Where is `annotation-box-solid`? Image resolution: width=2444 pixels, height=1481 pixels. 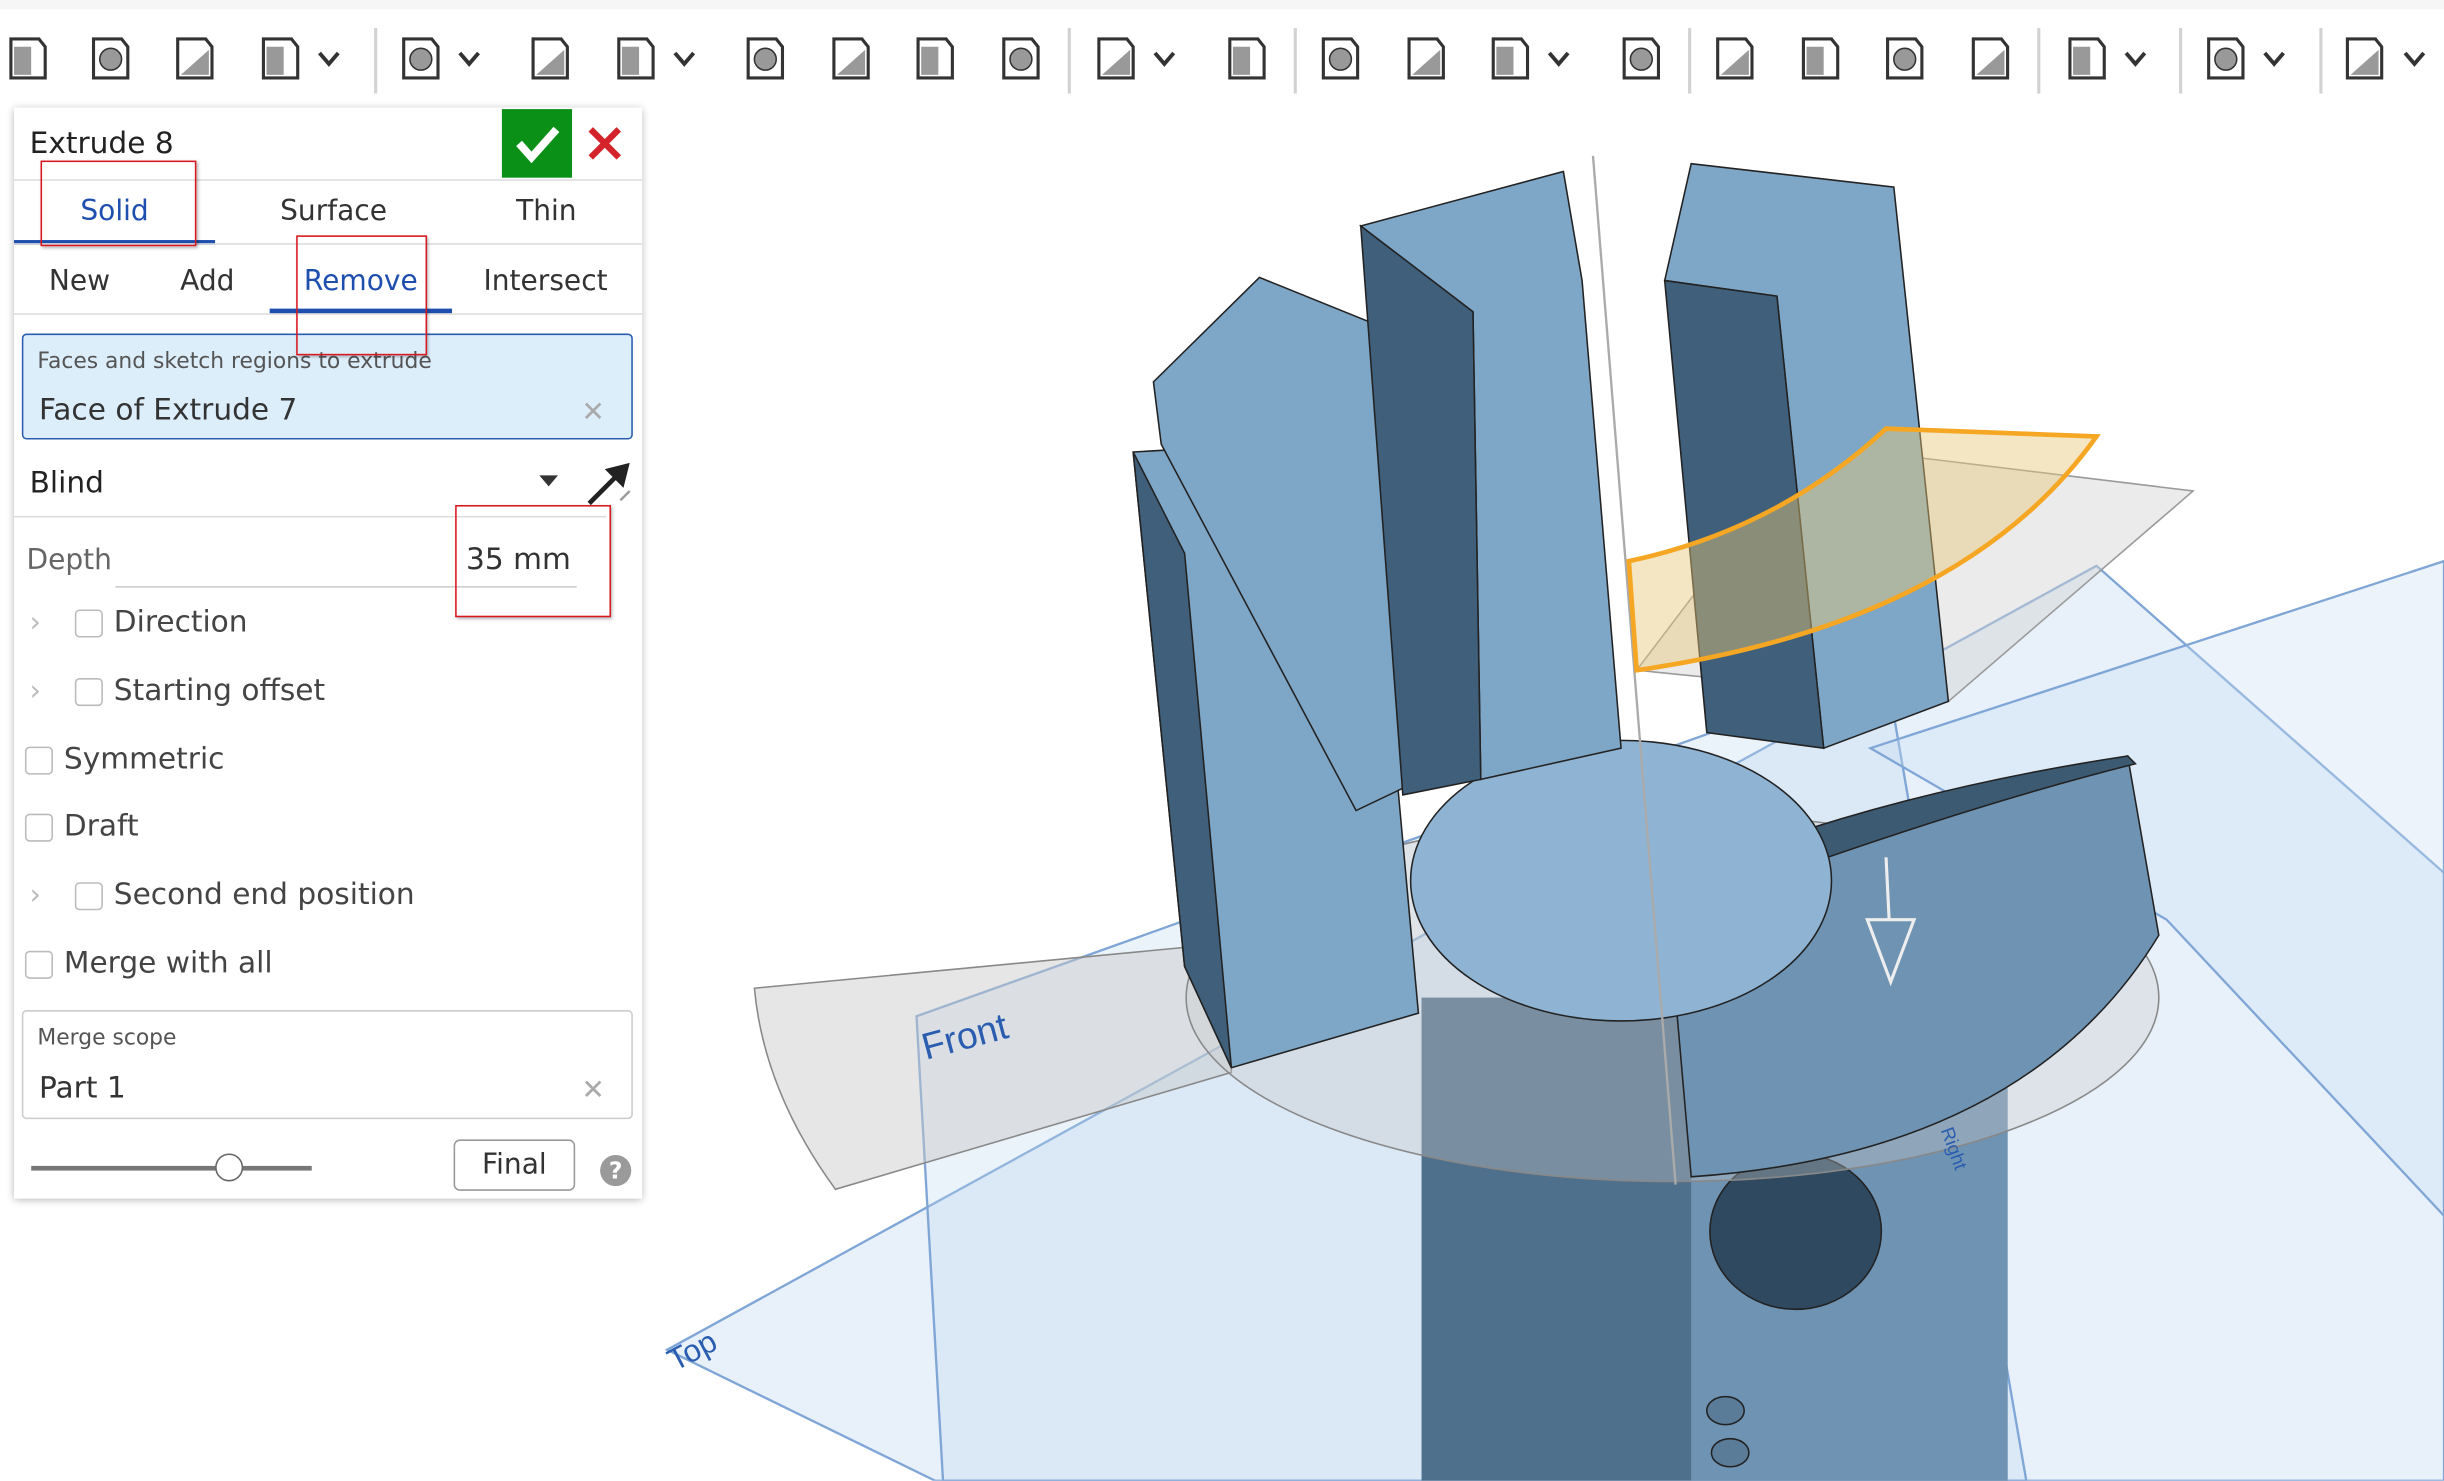 annotation-box-solid is located at coordinates (118, 203).